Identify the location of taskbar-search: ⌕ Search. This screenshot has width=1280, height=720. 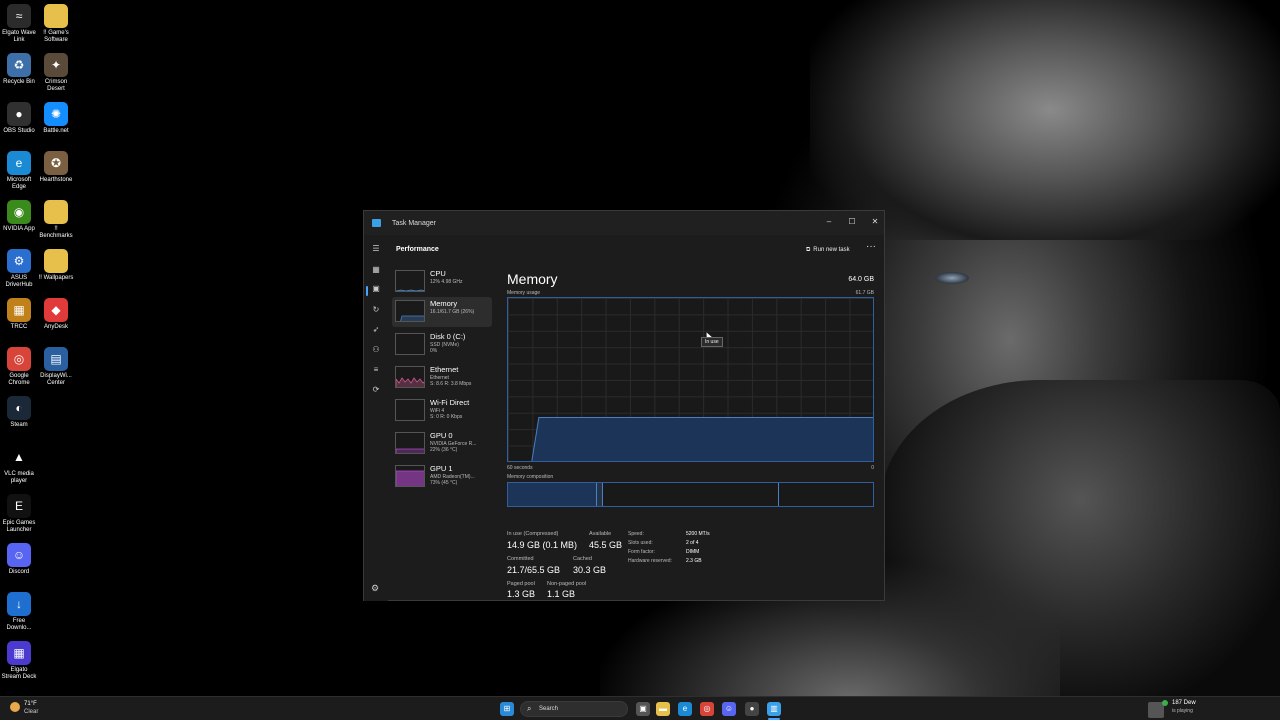
(574, 709).